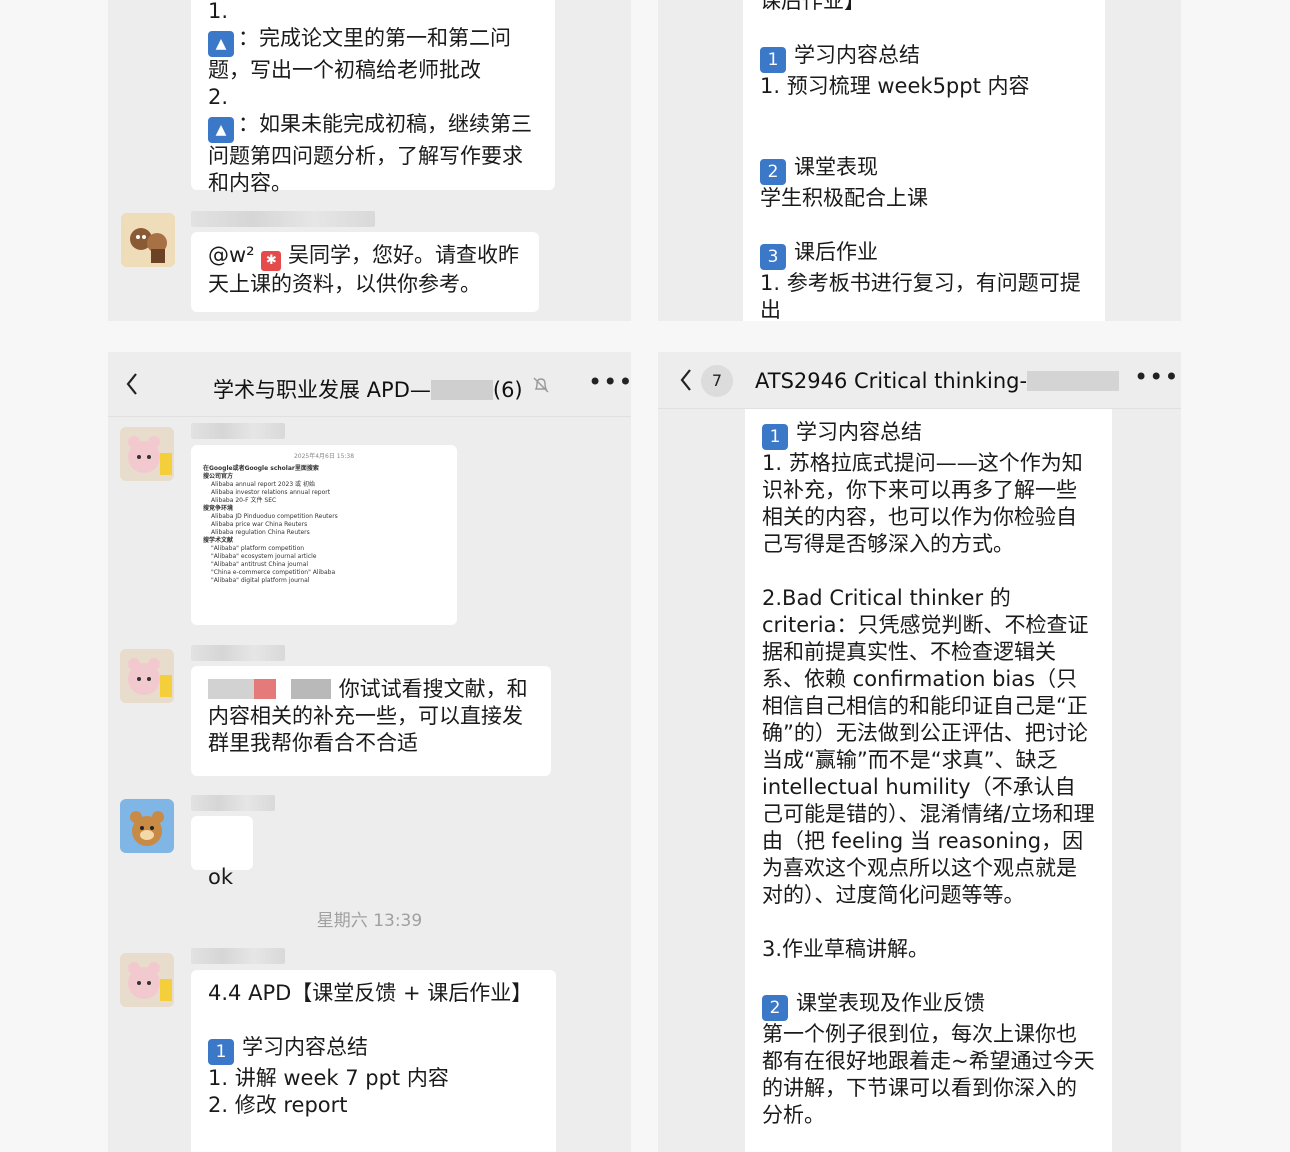 This screenshot has width=1290, height=1152. What do you see at coordinates (265, 689) in the screenshot?
I see `mention-redacted-red` at bounding box center [265, 689].